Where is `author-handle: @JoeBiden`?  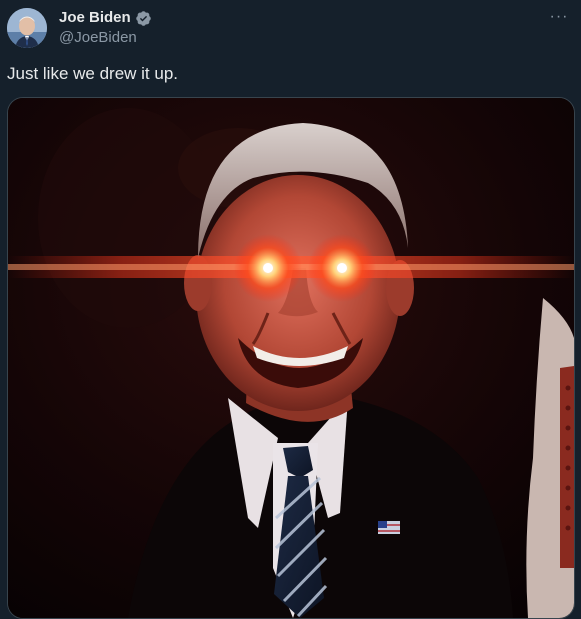 author-handle: @JoeBiden is located at coordinates (98, 38).